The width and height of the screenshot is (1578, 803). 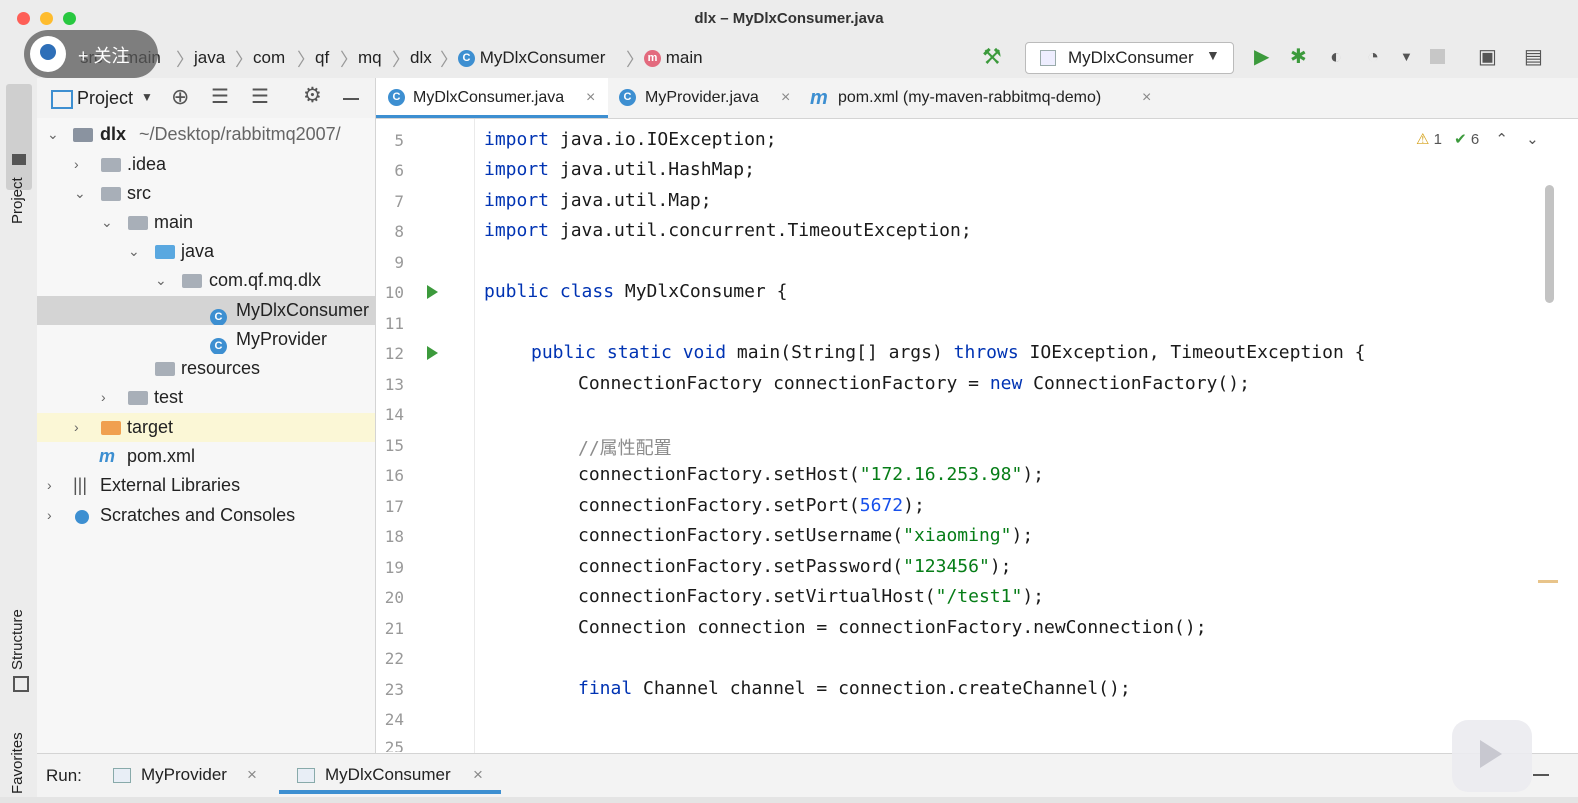 What do you see at coordinates (206, 515) in the screenshot?
I see `tree-item-scratches: › Scratches and Consoles` at bounding box center [206, 515].